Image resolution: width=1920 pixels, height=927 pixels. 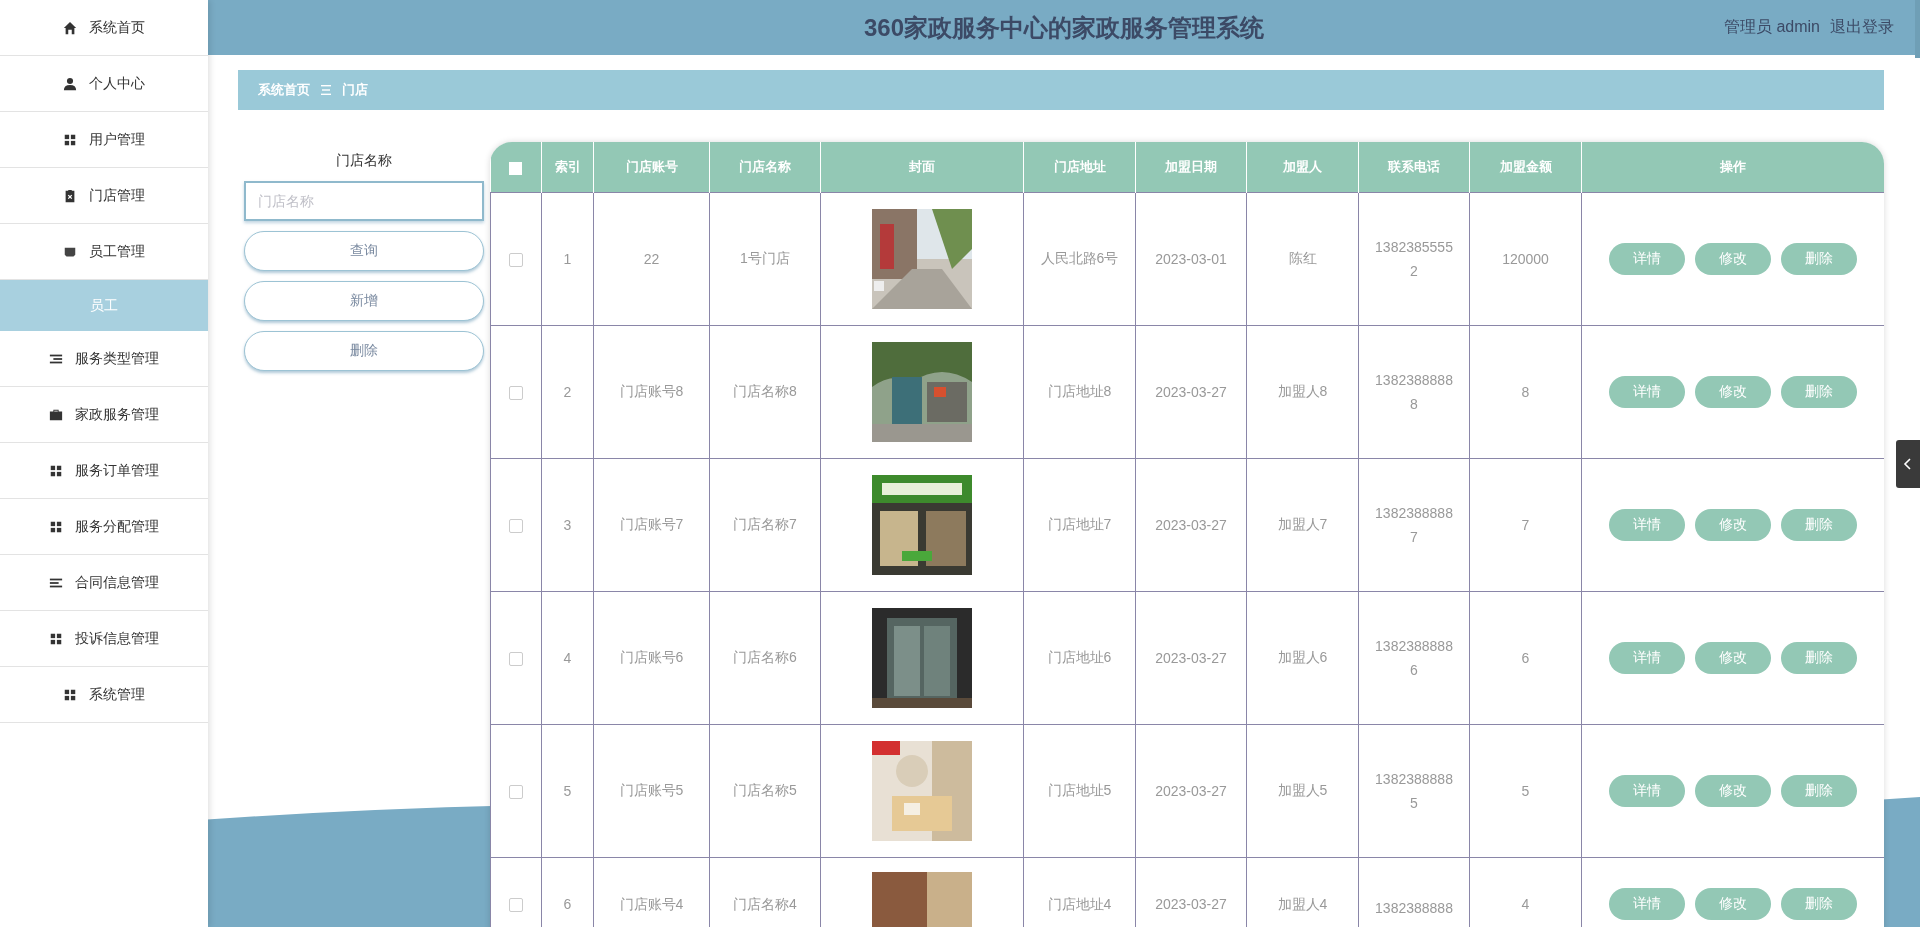 I want to click on breadcrumb-item: 门店, so click(x=355, y=90).